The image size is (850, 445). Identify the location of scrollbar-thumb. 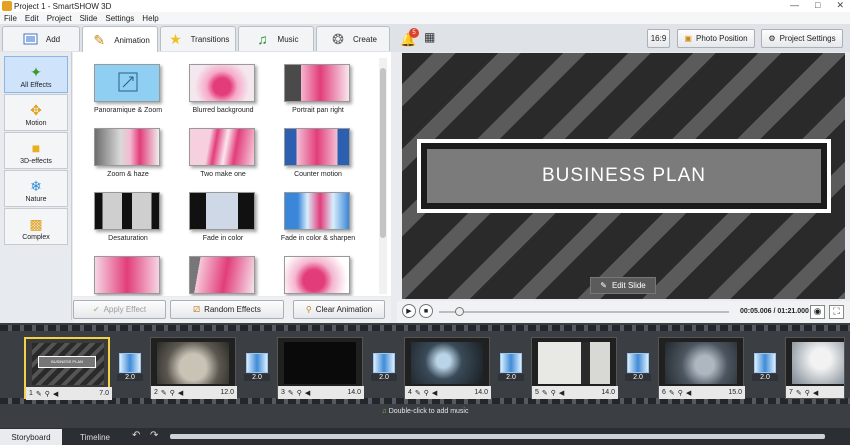
(383, 153).